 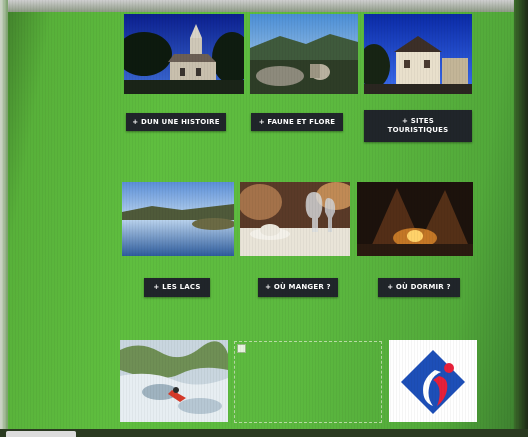 I want to click on ou-manger-button: + OÙ MANGER ?, so click(x=298, y=287).